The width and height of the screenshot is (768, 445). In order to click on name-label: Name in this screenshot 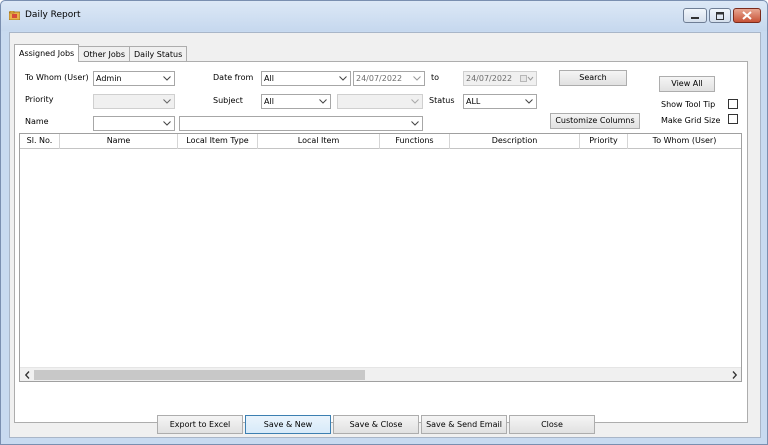, I will do `click(37, 121)`.